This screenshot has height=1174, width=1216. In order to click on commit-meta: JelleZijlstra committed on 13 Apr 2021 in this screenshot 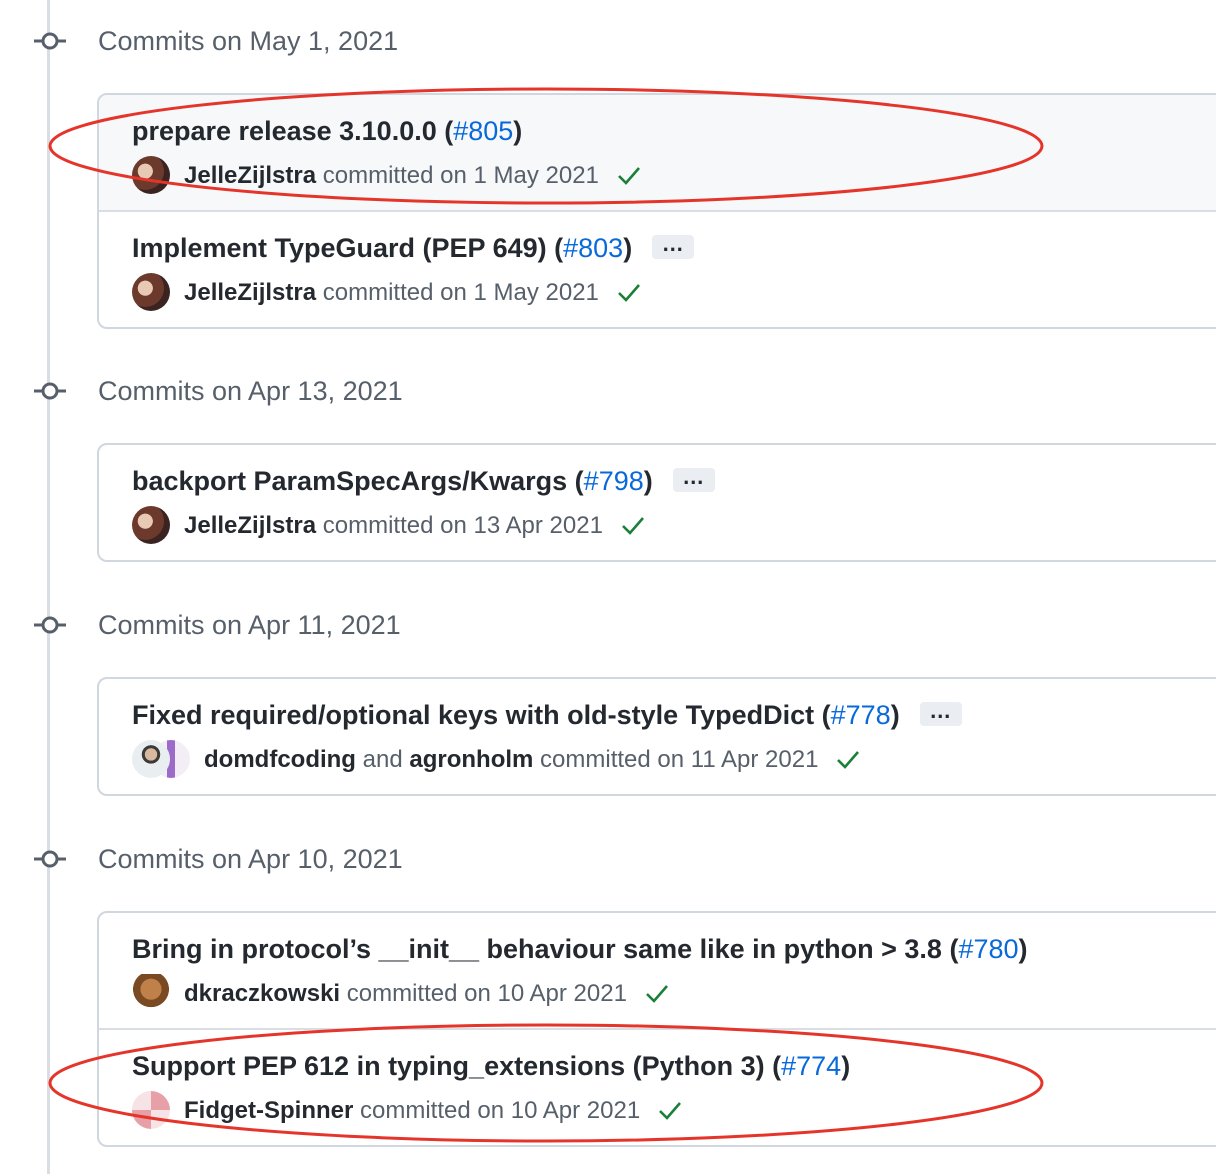, I will do `click(389, 525)`.